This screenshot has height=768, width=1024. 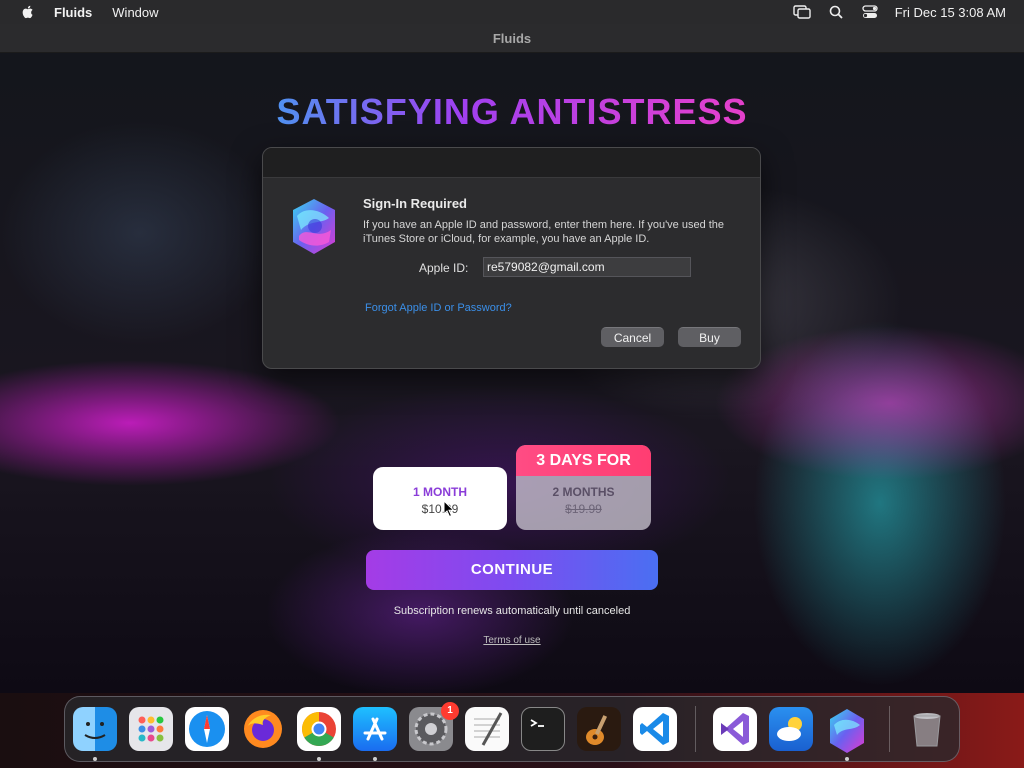 I want to click on chrome-icon, so click(x=319, y=729).